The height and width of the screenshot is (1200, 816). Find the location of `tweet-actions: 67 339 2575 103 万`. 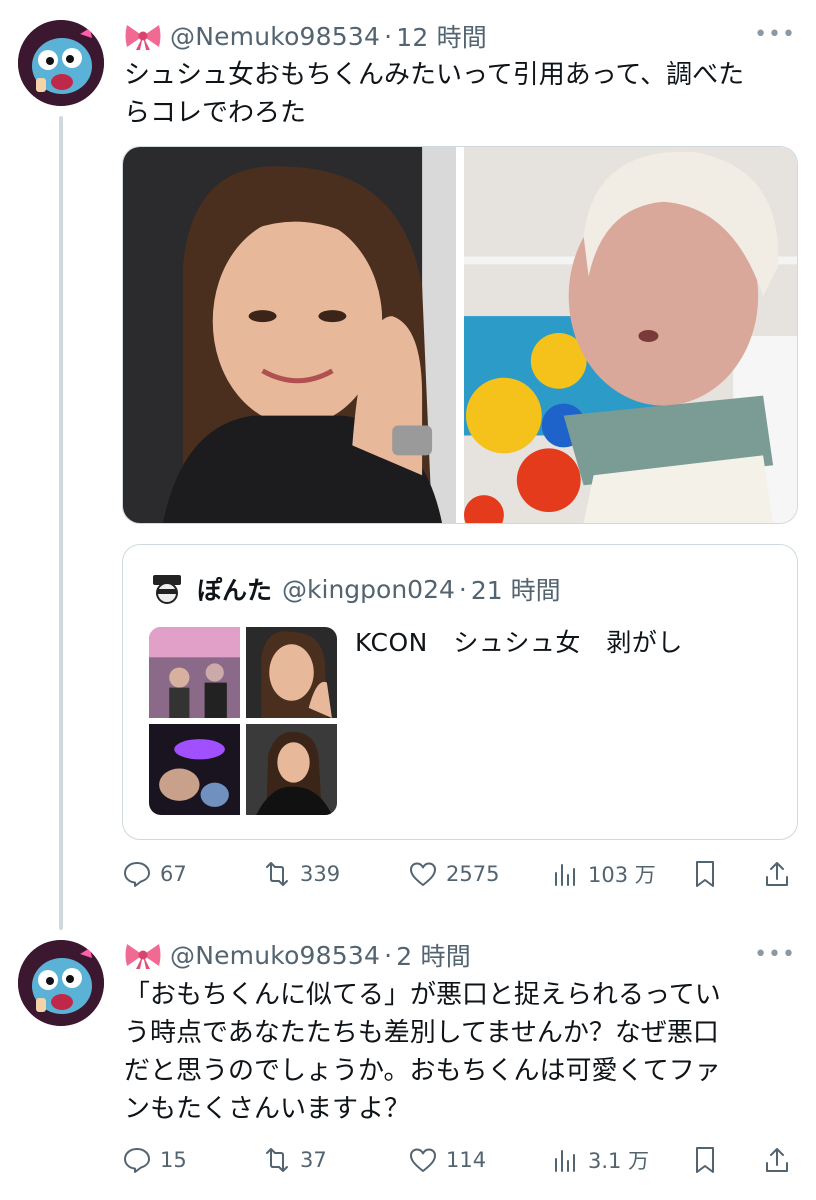

tweet-actions: 67 339 2575 103 万 is located at coordinates (462, 874).